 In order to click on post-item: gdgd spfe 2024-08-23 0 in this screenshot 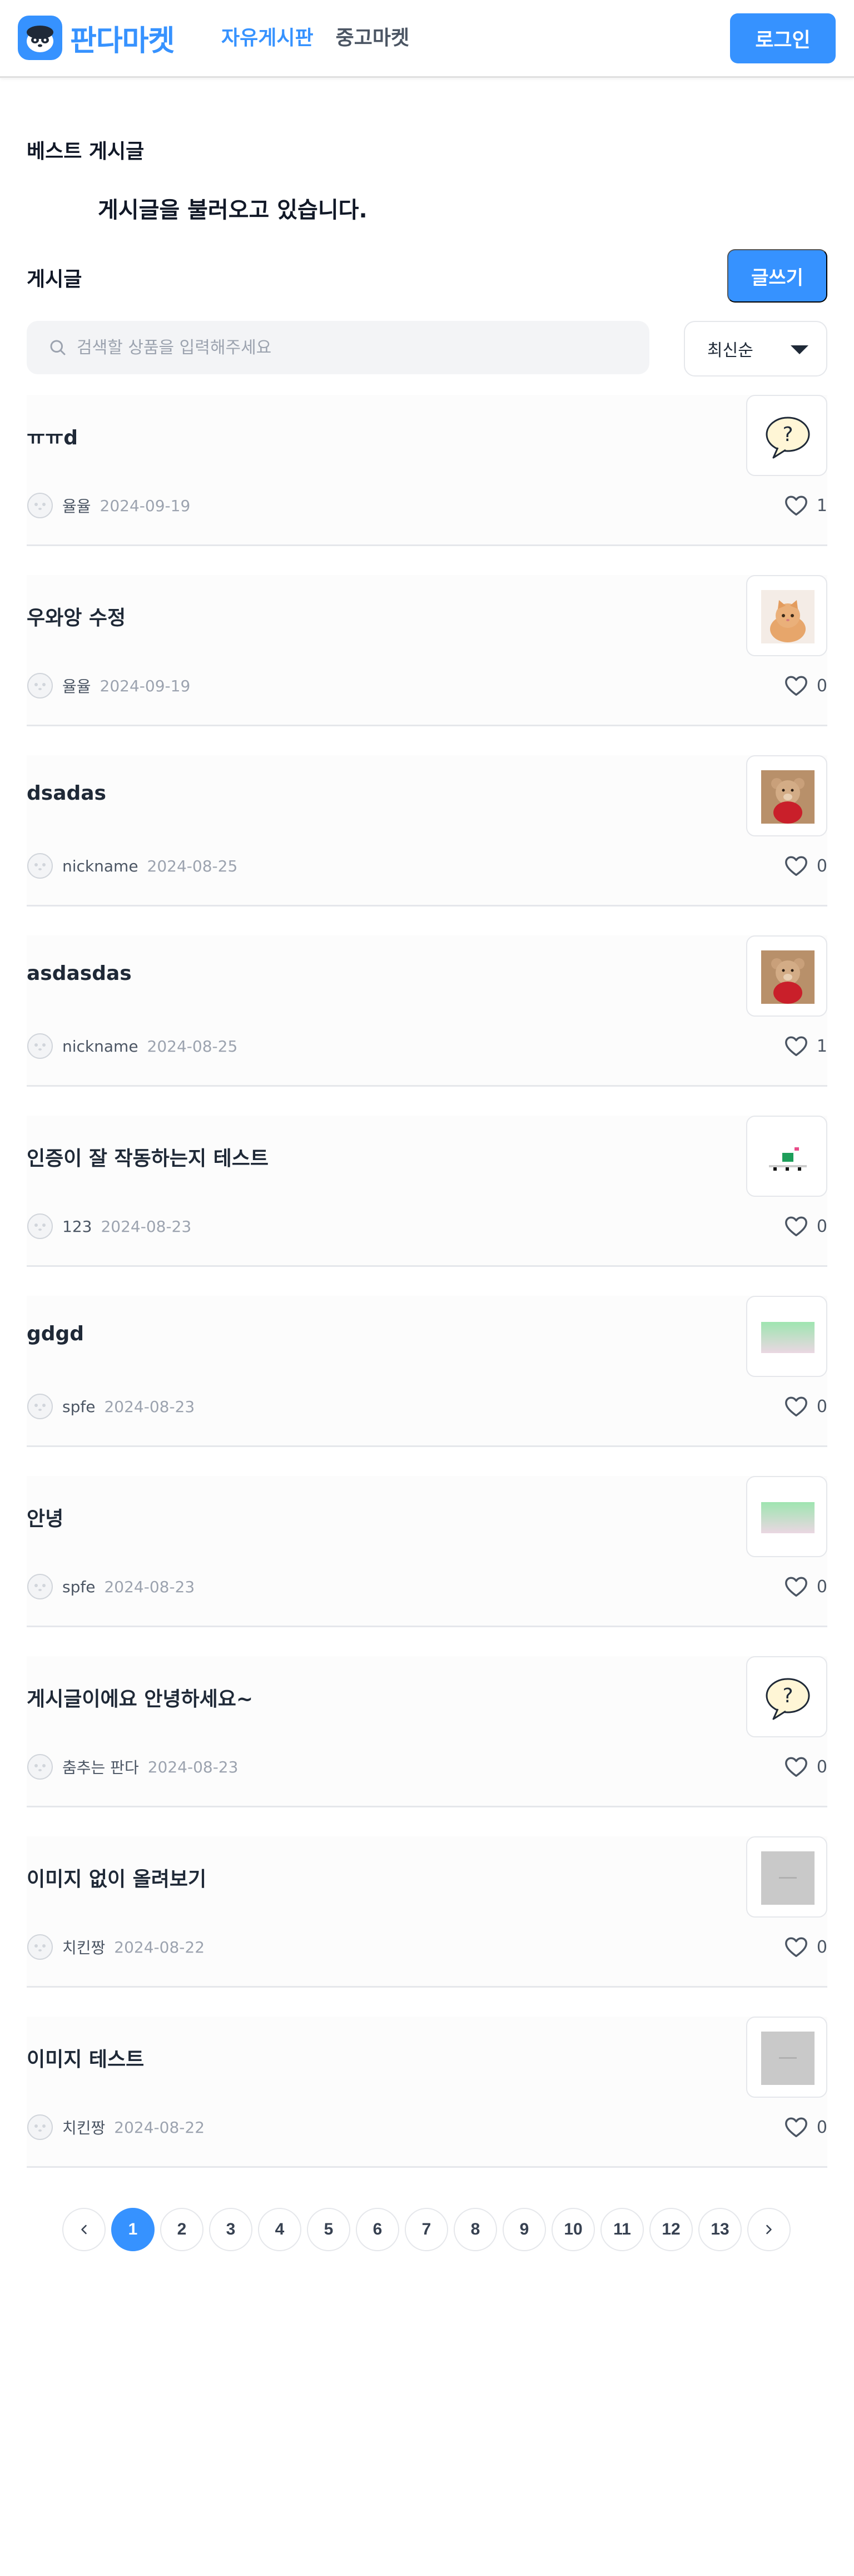, I will do `click(427, 1372)`.